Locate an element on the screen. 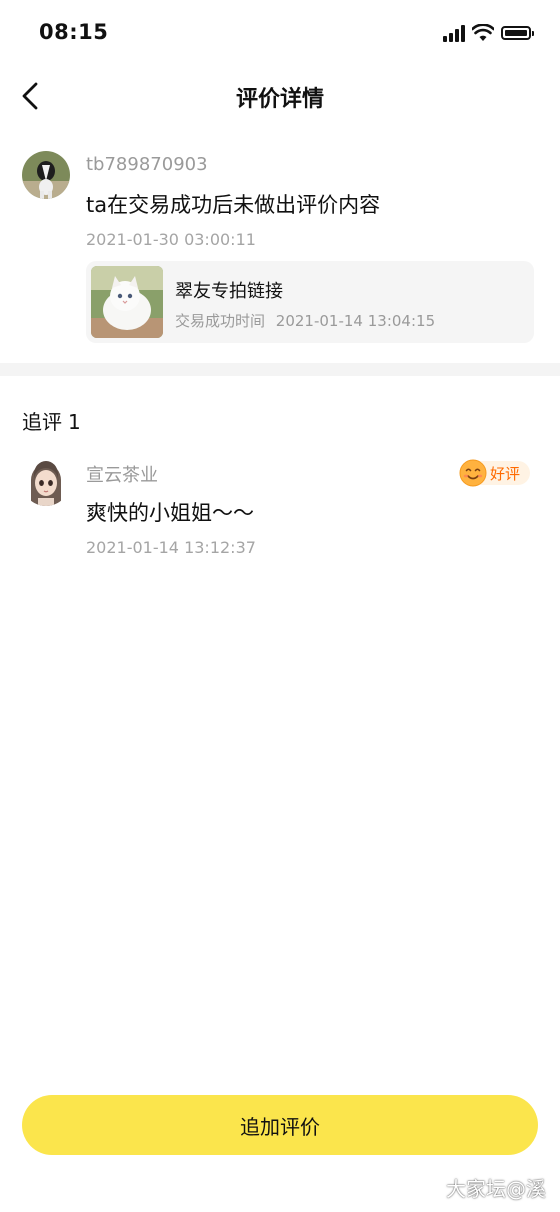 This screenshot has height=1212, width=560. nav-bar: 评价详情 is located at coordinates (280, 96).